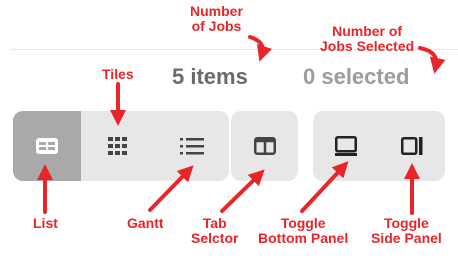 This screenshot has width=458, height=261. I want to click on toggle-bottom-panel-icon, so click(346, 146).